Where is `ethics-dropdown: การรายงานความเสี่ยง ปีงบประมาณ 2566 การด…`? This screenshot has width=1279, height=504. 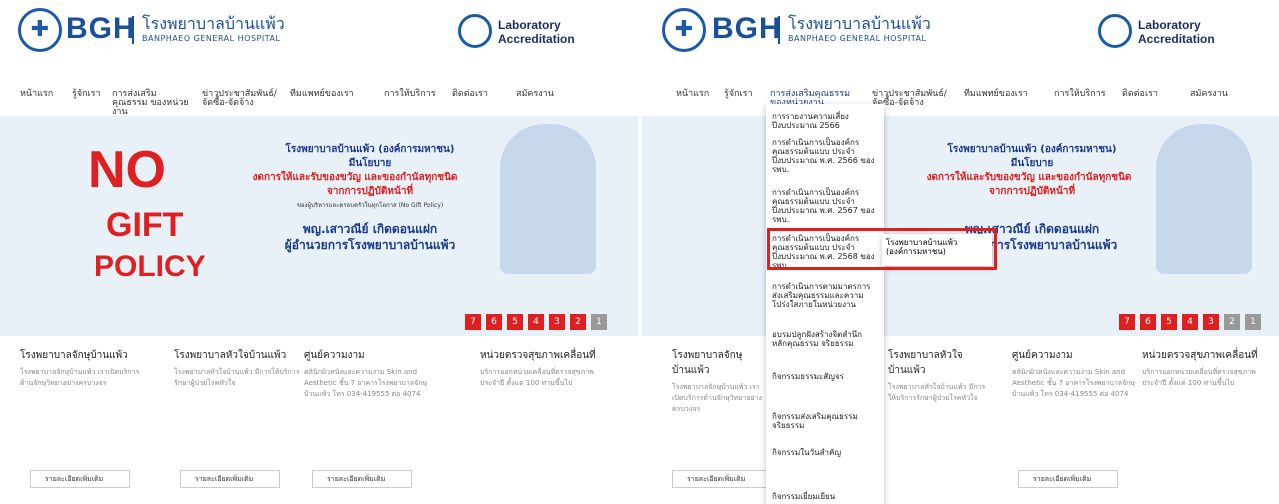 ethics-dropdown: การรายงานความเสี่ยง ปีงบประมาณ 2566 การด… is located at coordinates (825, 304).